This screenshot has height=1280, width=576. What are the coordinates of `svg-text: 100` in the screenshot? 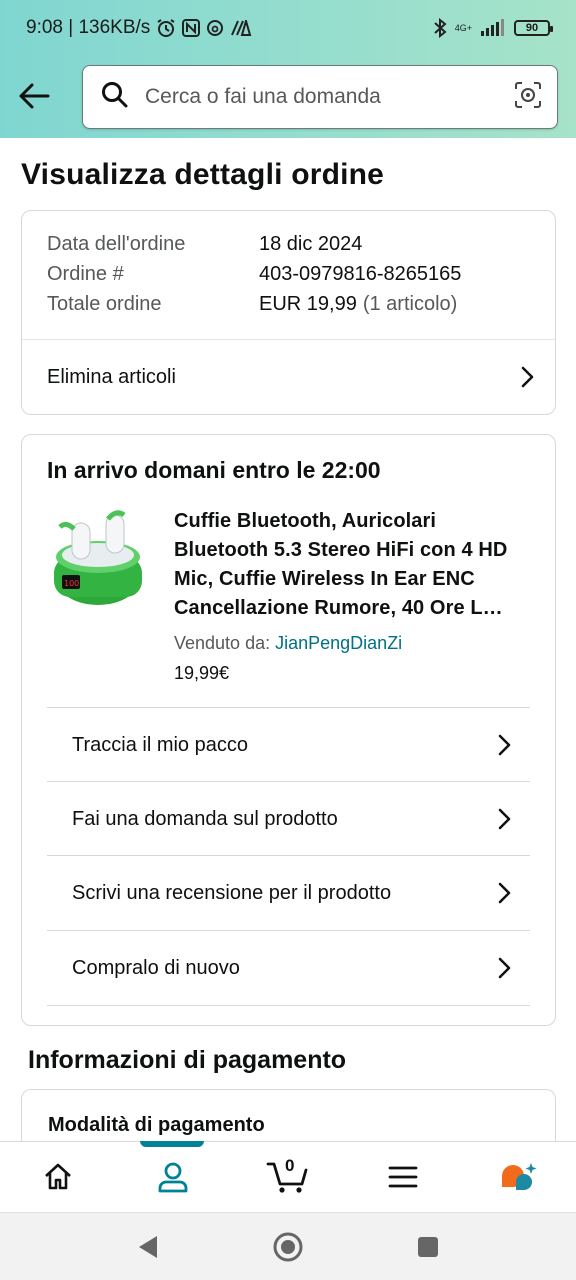 It's located at (71, 583).